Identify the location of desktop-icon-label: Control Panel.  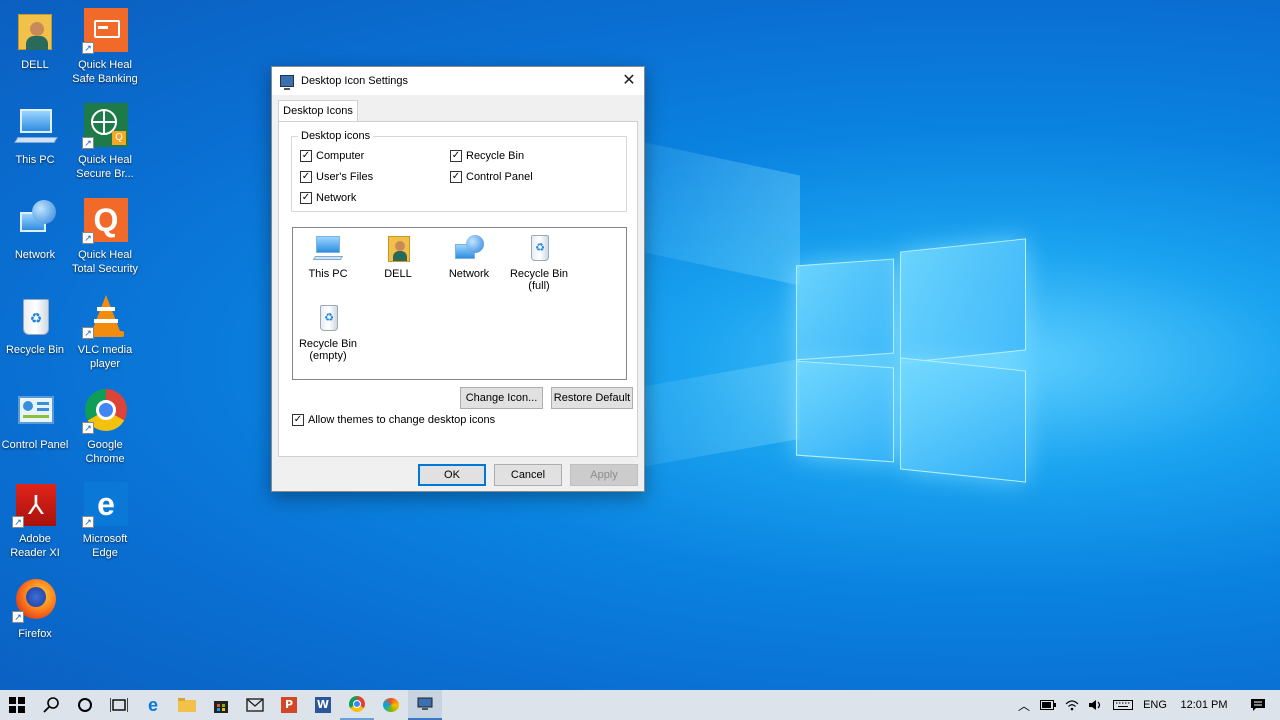
(35, 445).